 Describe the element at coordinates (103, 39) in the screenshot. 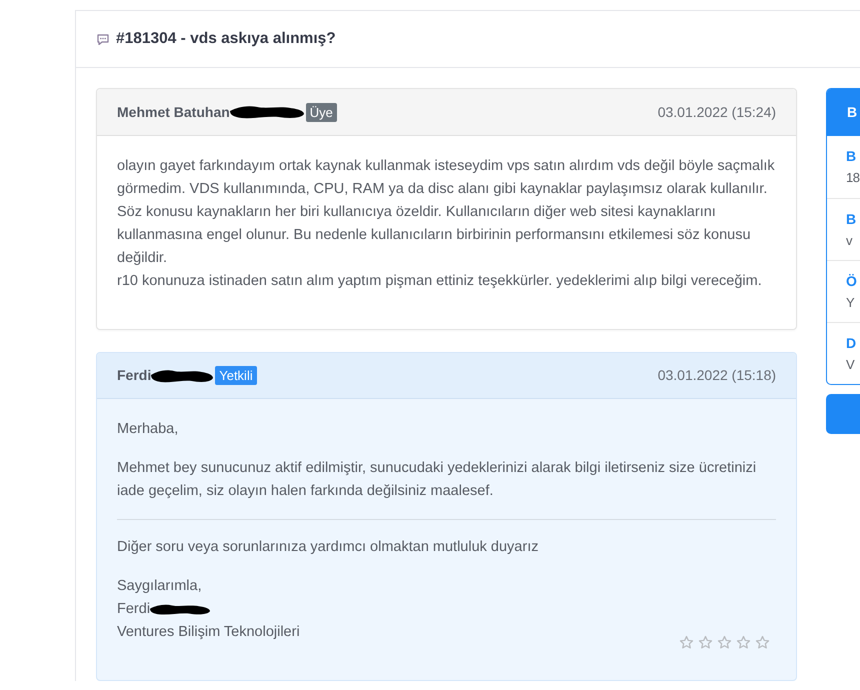

I see `chat-bubble-icon` at that location.